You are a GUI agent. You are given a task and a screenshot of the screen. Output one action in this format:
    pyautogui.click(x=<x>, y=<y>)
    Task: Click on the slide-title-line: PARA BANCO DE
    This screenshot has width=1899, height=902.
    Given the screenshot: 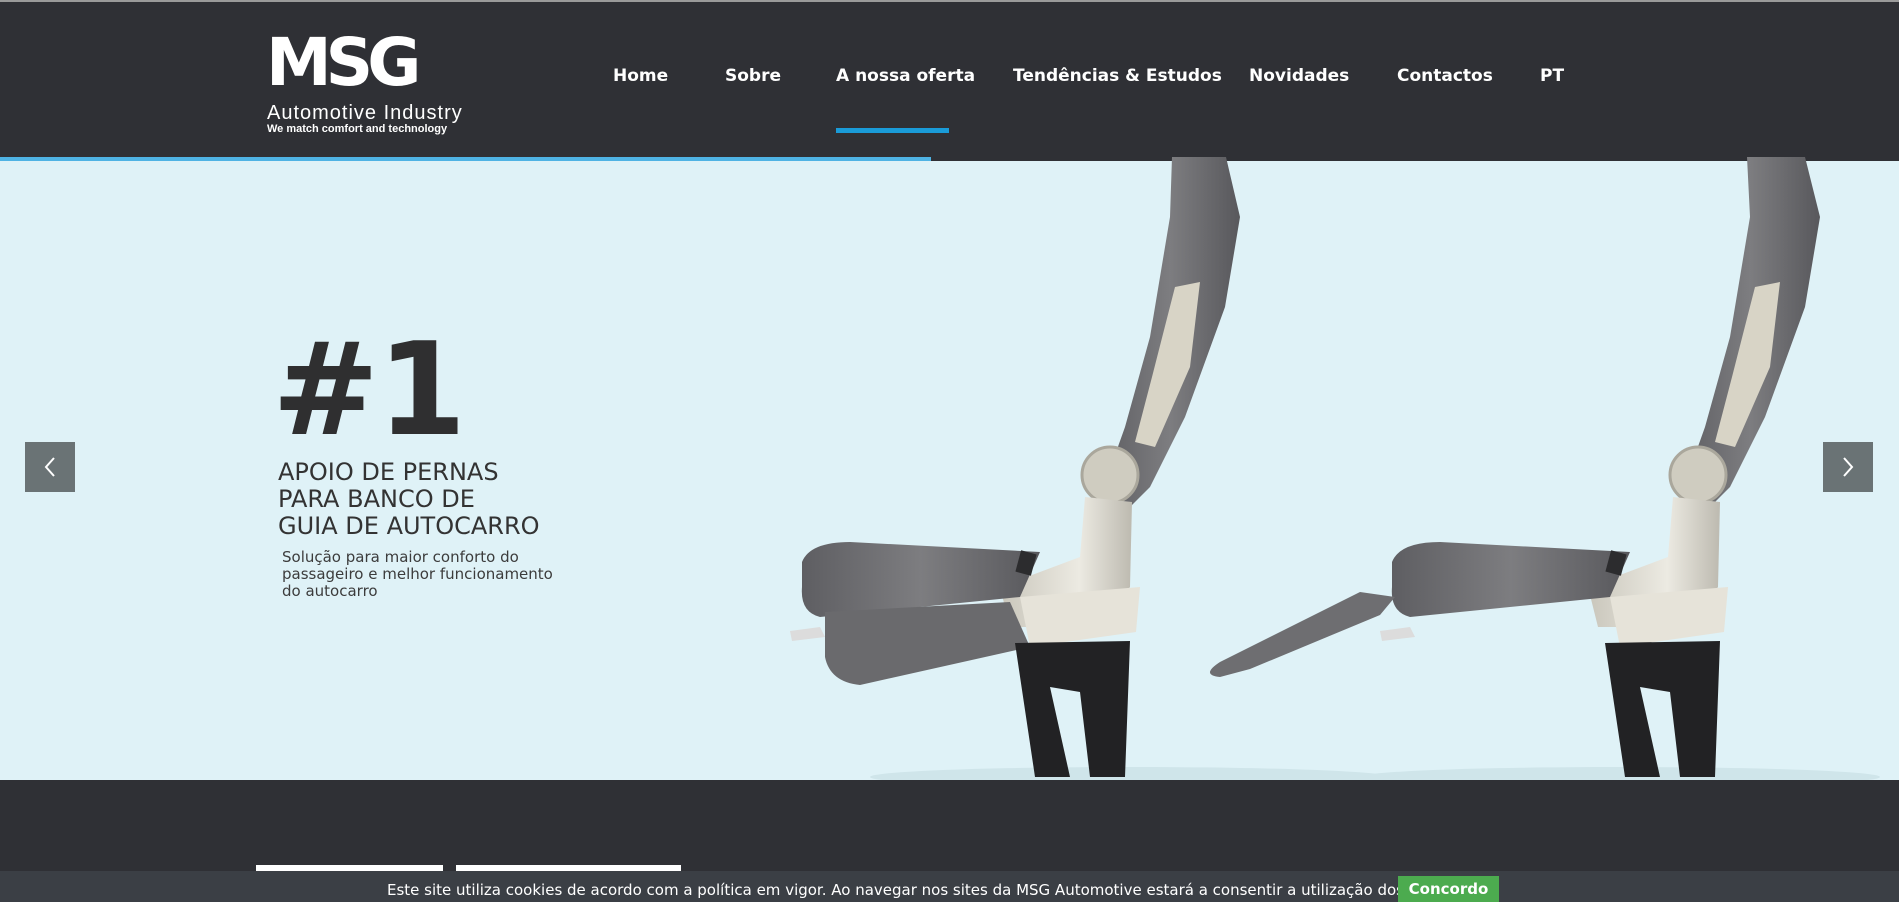 What is the action you would take?
    pyautogui.click(x=376, y=499)
    